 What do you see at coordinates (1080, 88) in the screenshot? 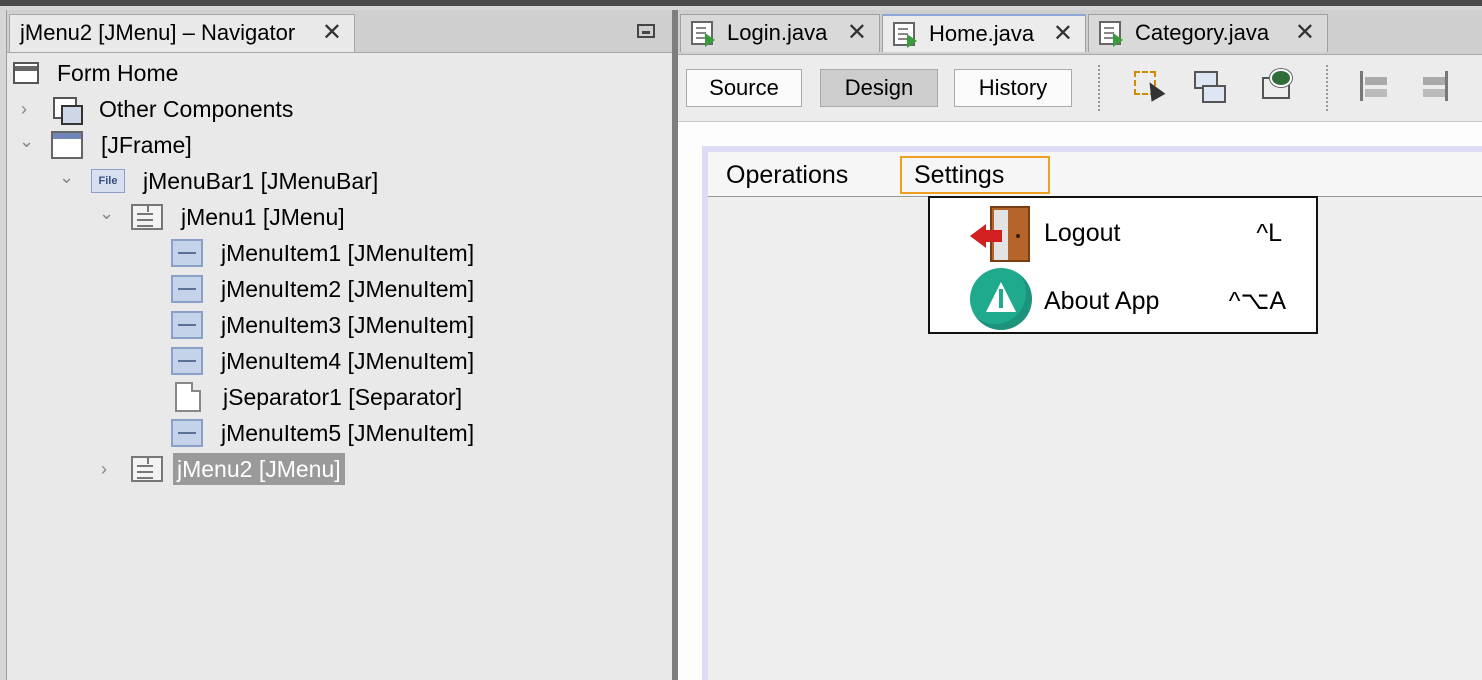
I see `editor-toolbar: Source Design History` at bounding box center [1080, 88].